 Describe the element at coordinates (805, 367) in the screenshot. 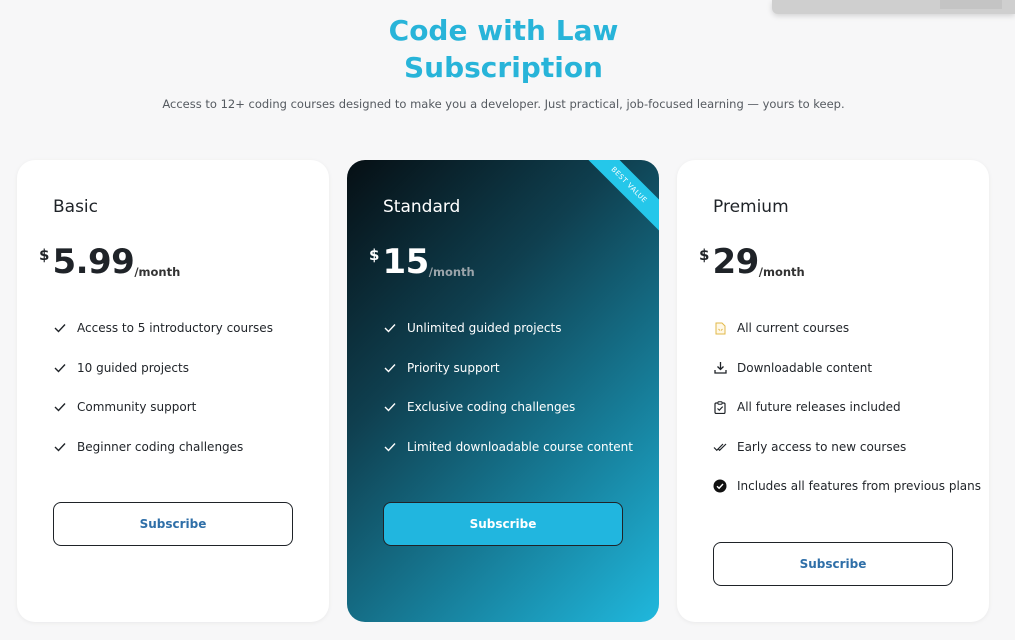

I see `feature-label: Downloadable content` at that location.